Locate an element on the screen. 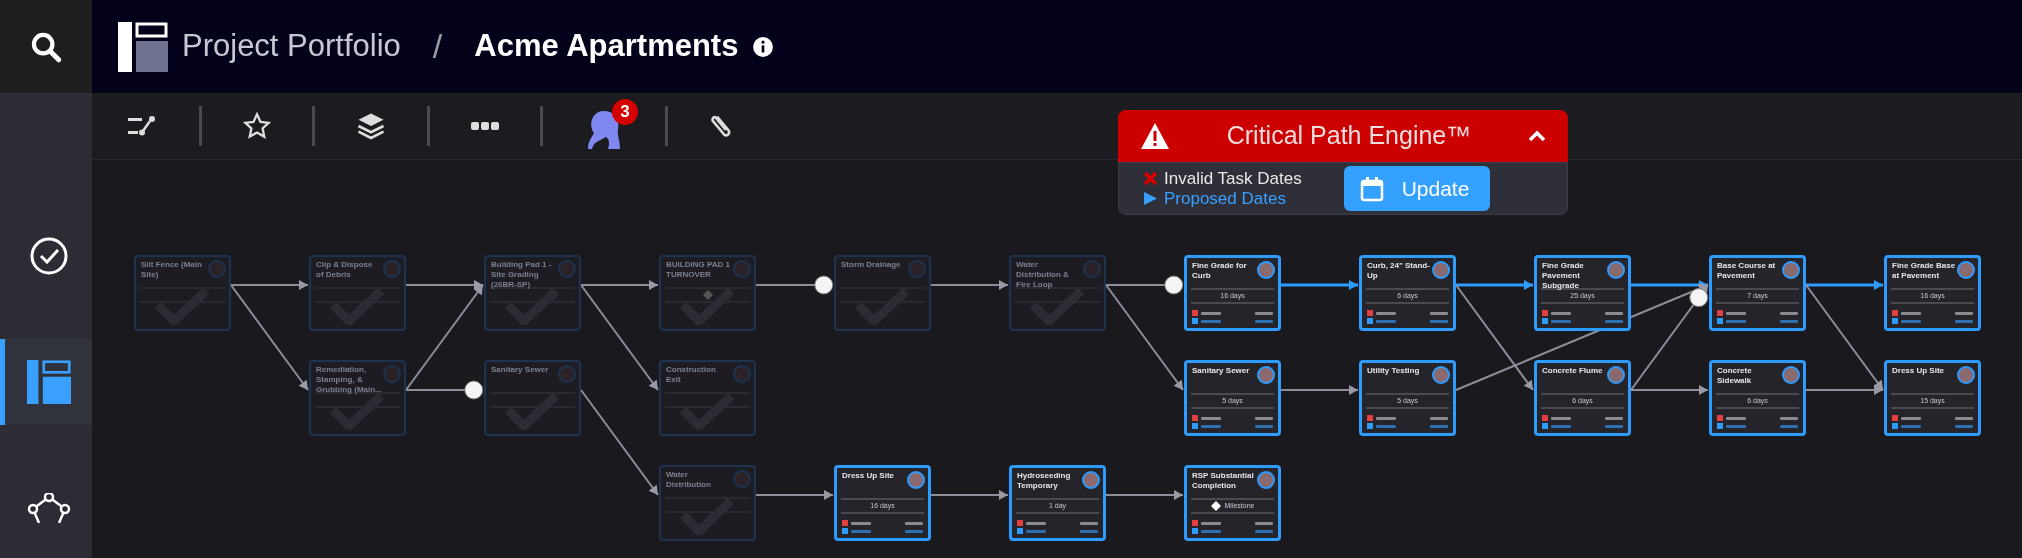 The height and width of the screenshot is (558, 2022). chevron-up-icon is located at coordinates (1537, 136).